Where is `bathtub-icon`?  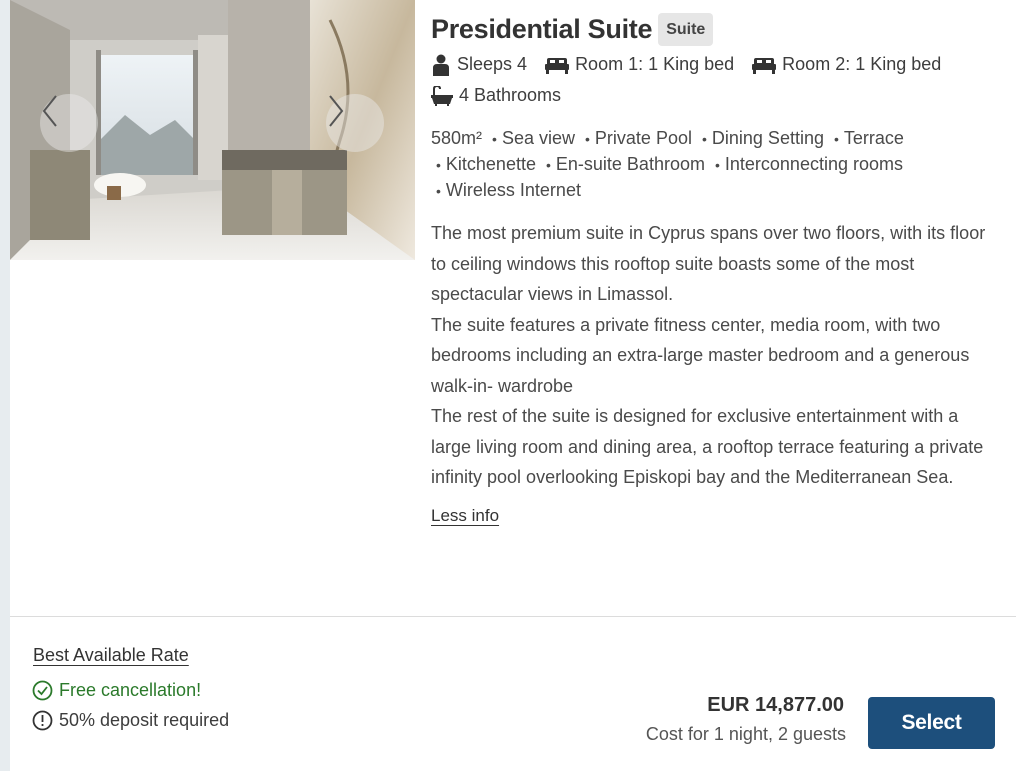 bathtub-icon is located at coordinates (442, 95).